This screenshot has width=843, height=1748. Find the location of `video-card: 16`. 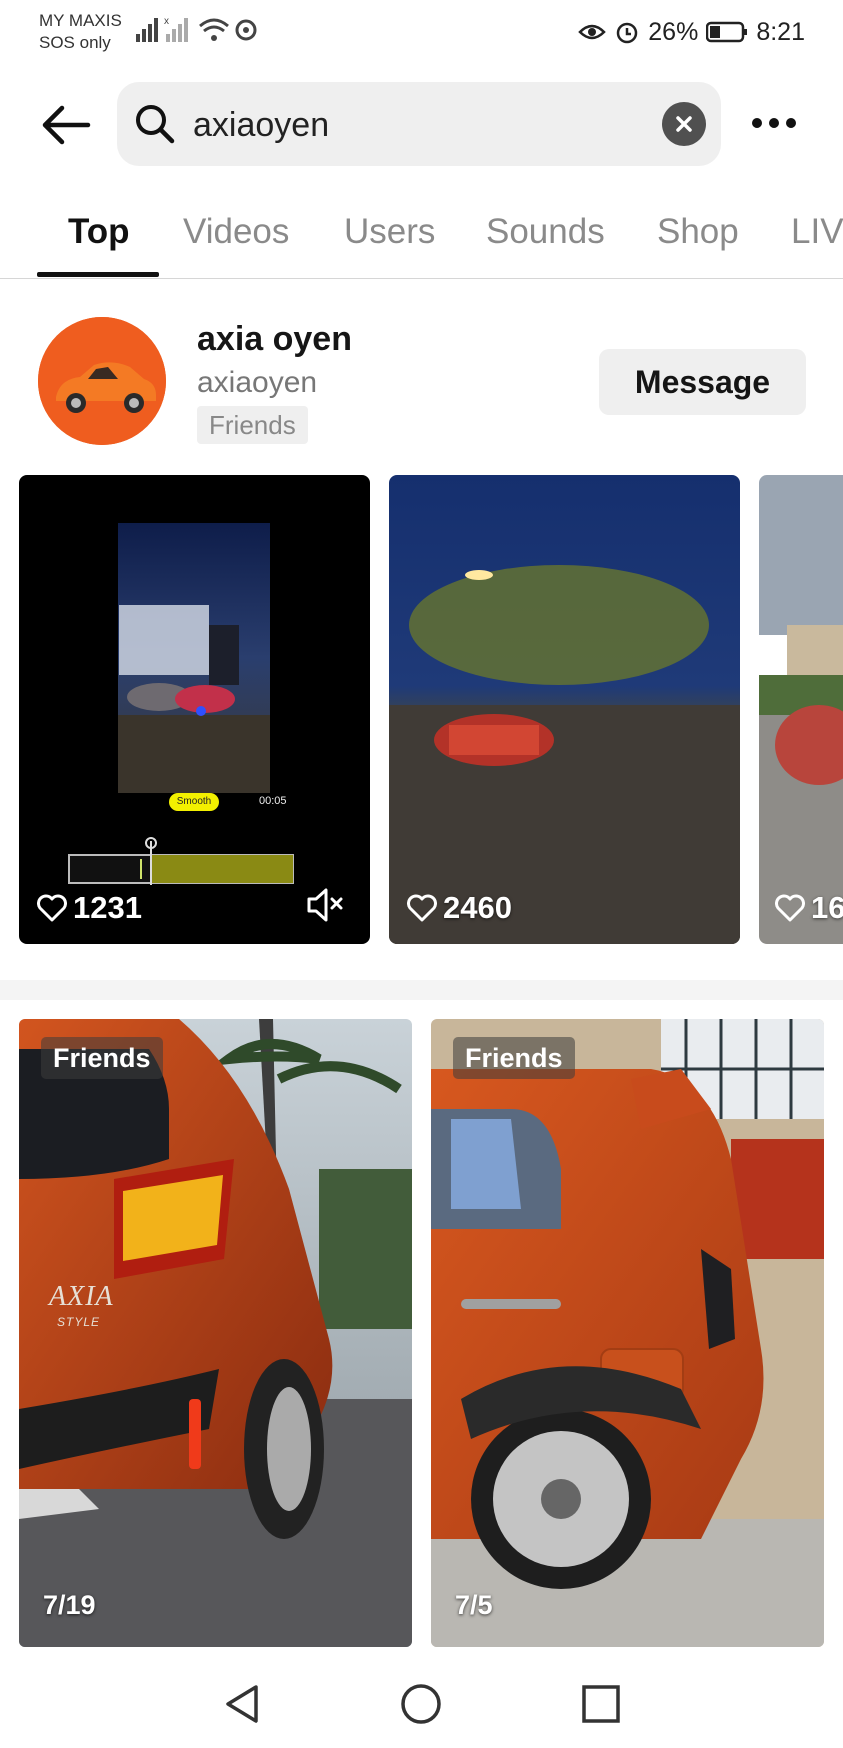

video-card: 16 is located at coordinates (801, 709).